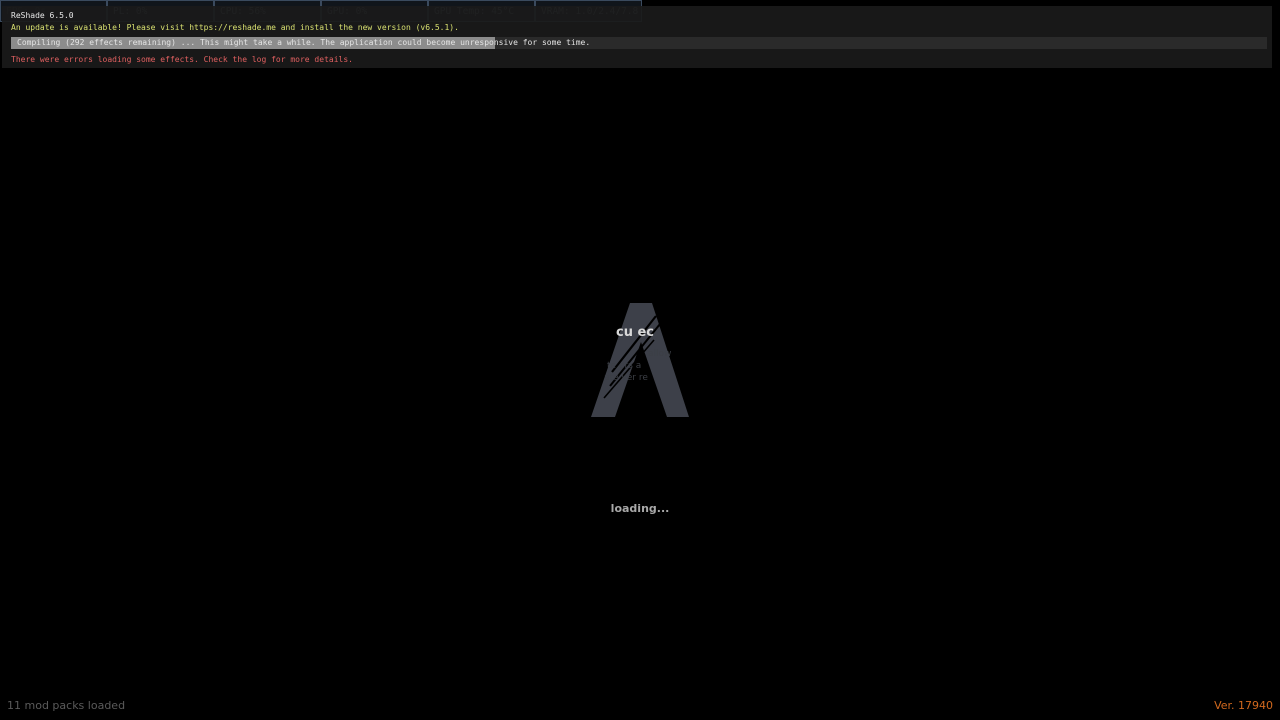 The width and height of the screenshot is (1280, 720). What do you see at coordinates (1243, 705) in the screenshot?
I see `version-label: Ver. 17940` at bounding box center [1243, 705].